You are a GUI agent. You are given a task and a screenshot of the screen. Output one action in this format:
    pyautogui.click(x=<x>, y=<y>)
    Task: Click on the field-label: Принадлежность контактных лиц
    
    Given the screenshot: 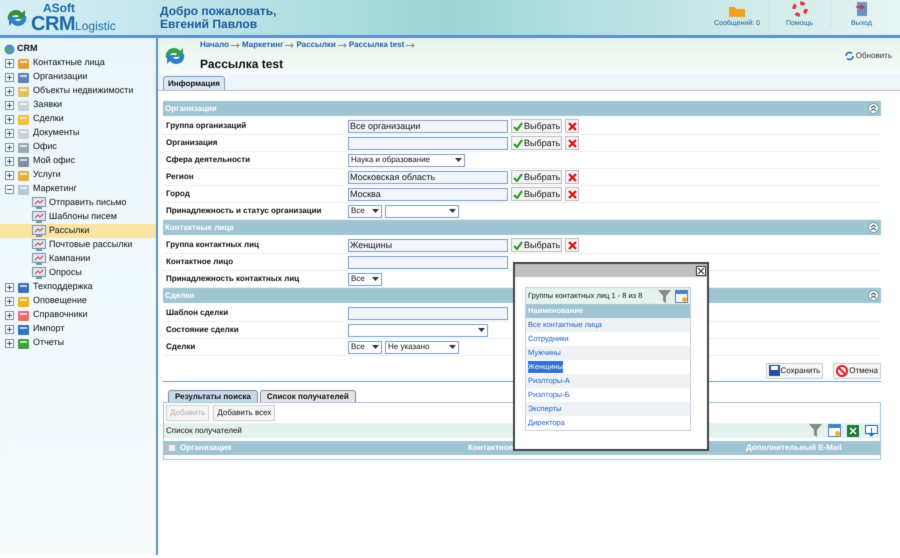 What is the action you would take?
    pyautogui.click(x=232, y=279)
    